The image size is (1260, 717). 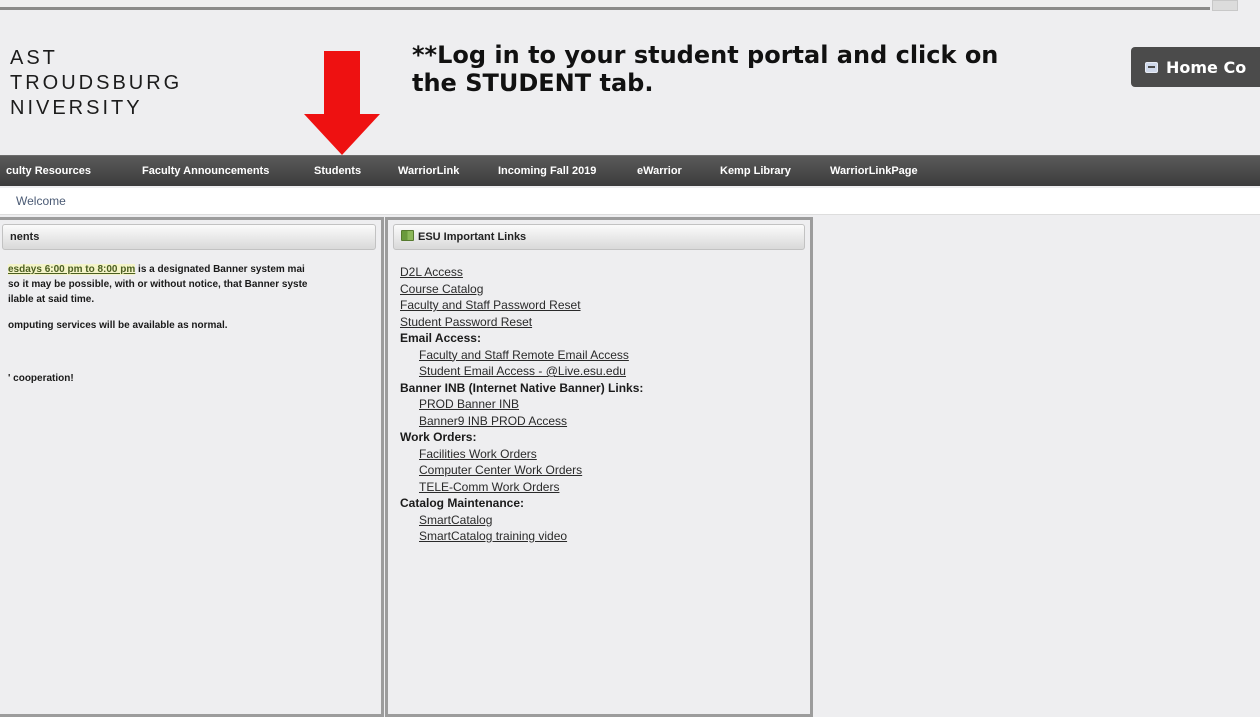 What do you see at coordinates (1206, 67) in the screenshot?
I see `home-button-label: Home Co` at bounding box center [1206, 67].